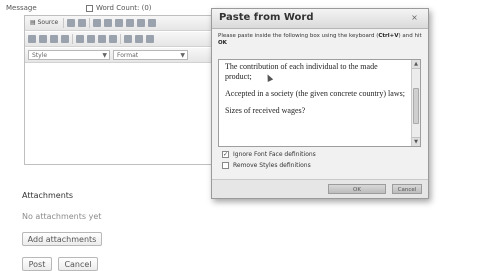 The image size is (480, 271). I want to click on align-left-icon, so click(80, 39).